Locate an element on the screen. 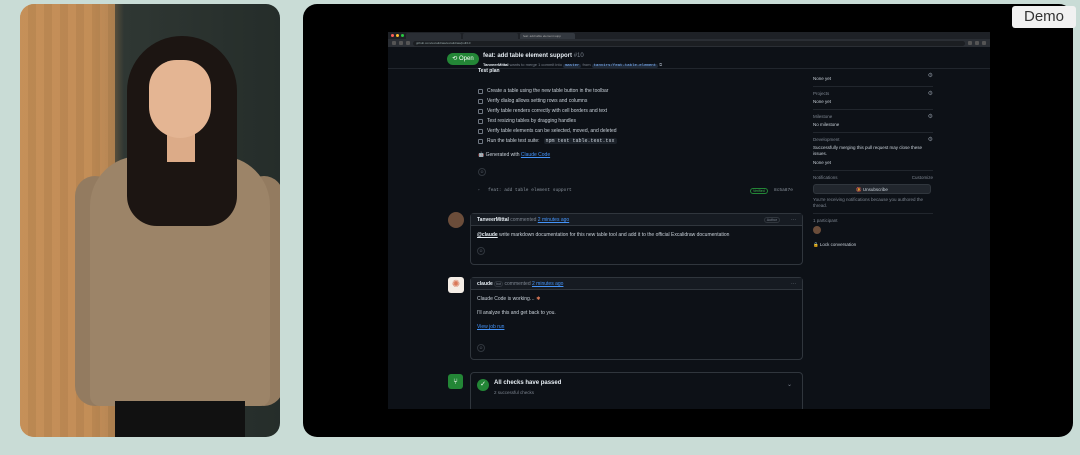 This screenshot has width=1080, height=455. unsubscribe-button: 🔕 Unsubscribe is located at coordinates (872, 189).